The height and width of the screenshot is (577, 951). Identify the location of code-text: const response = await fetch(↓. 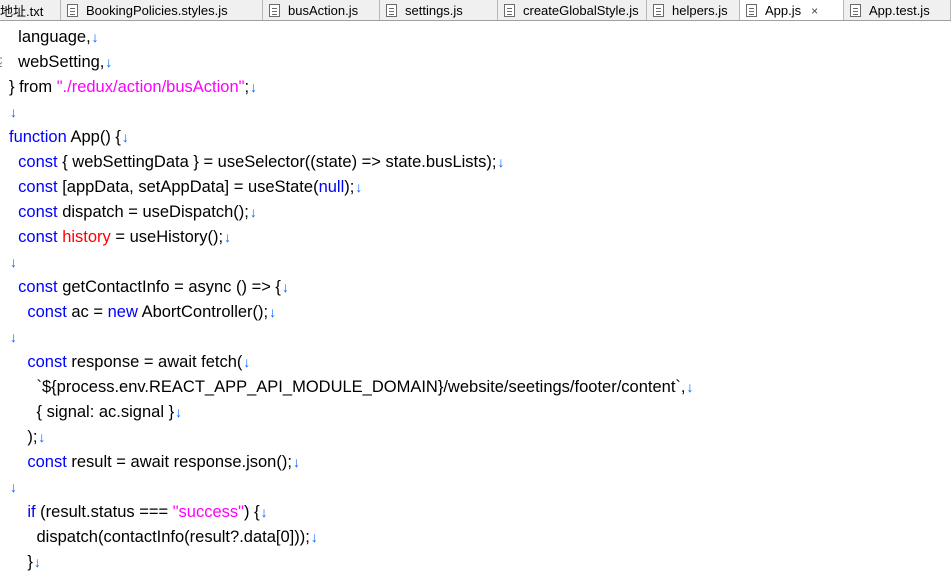
(129, 362).